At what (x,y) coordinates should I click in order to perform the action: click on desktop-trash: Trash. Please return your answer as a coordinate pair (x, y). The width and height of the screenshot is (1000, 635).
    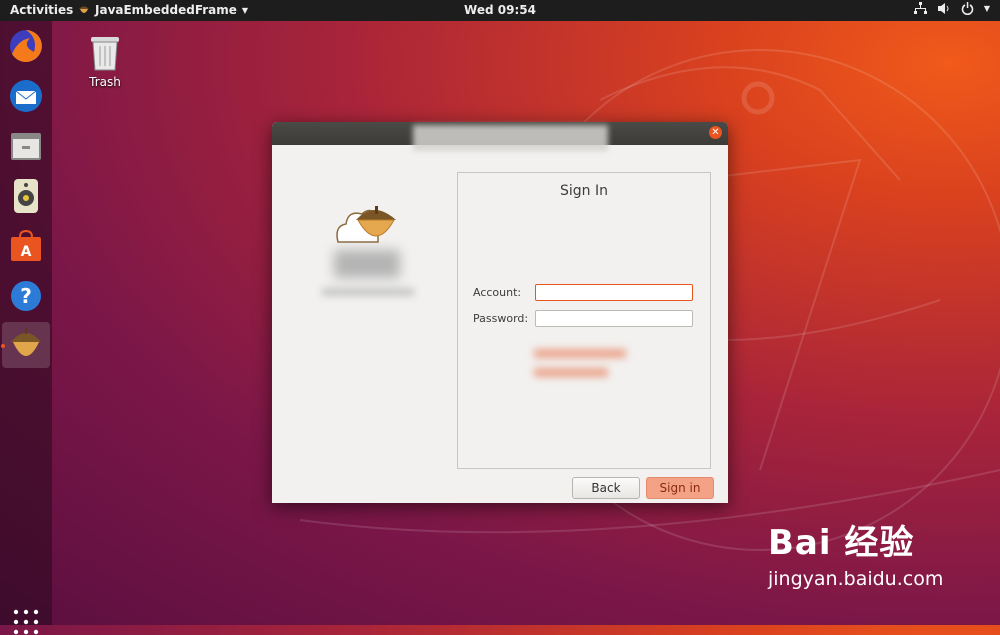
    Looking at the image, I should click on (105, 61).